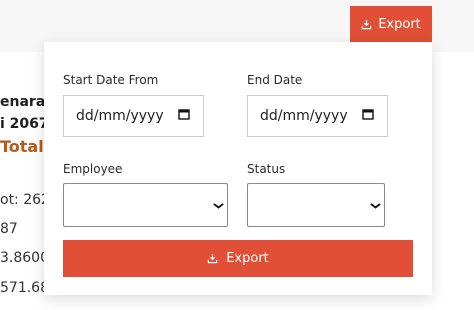  I want to click on end-date-value: dd/mm/yyyy, so click(304, 116).